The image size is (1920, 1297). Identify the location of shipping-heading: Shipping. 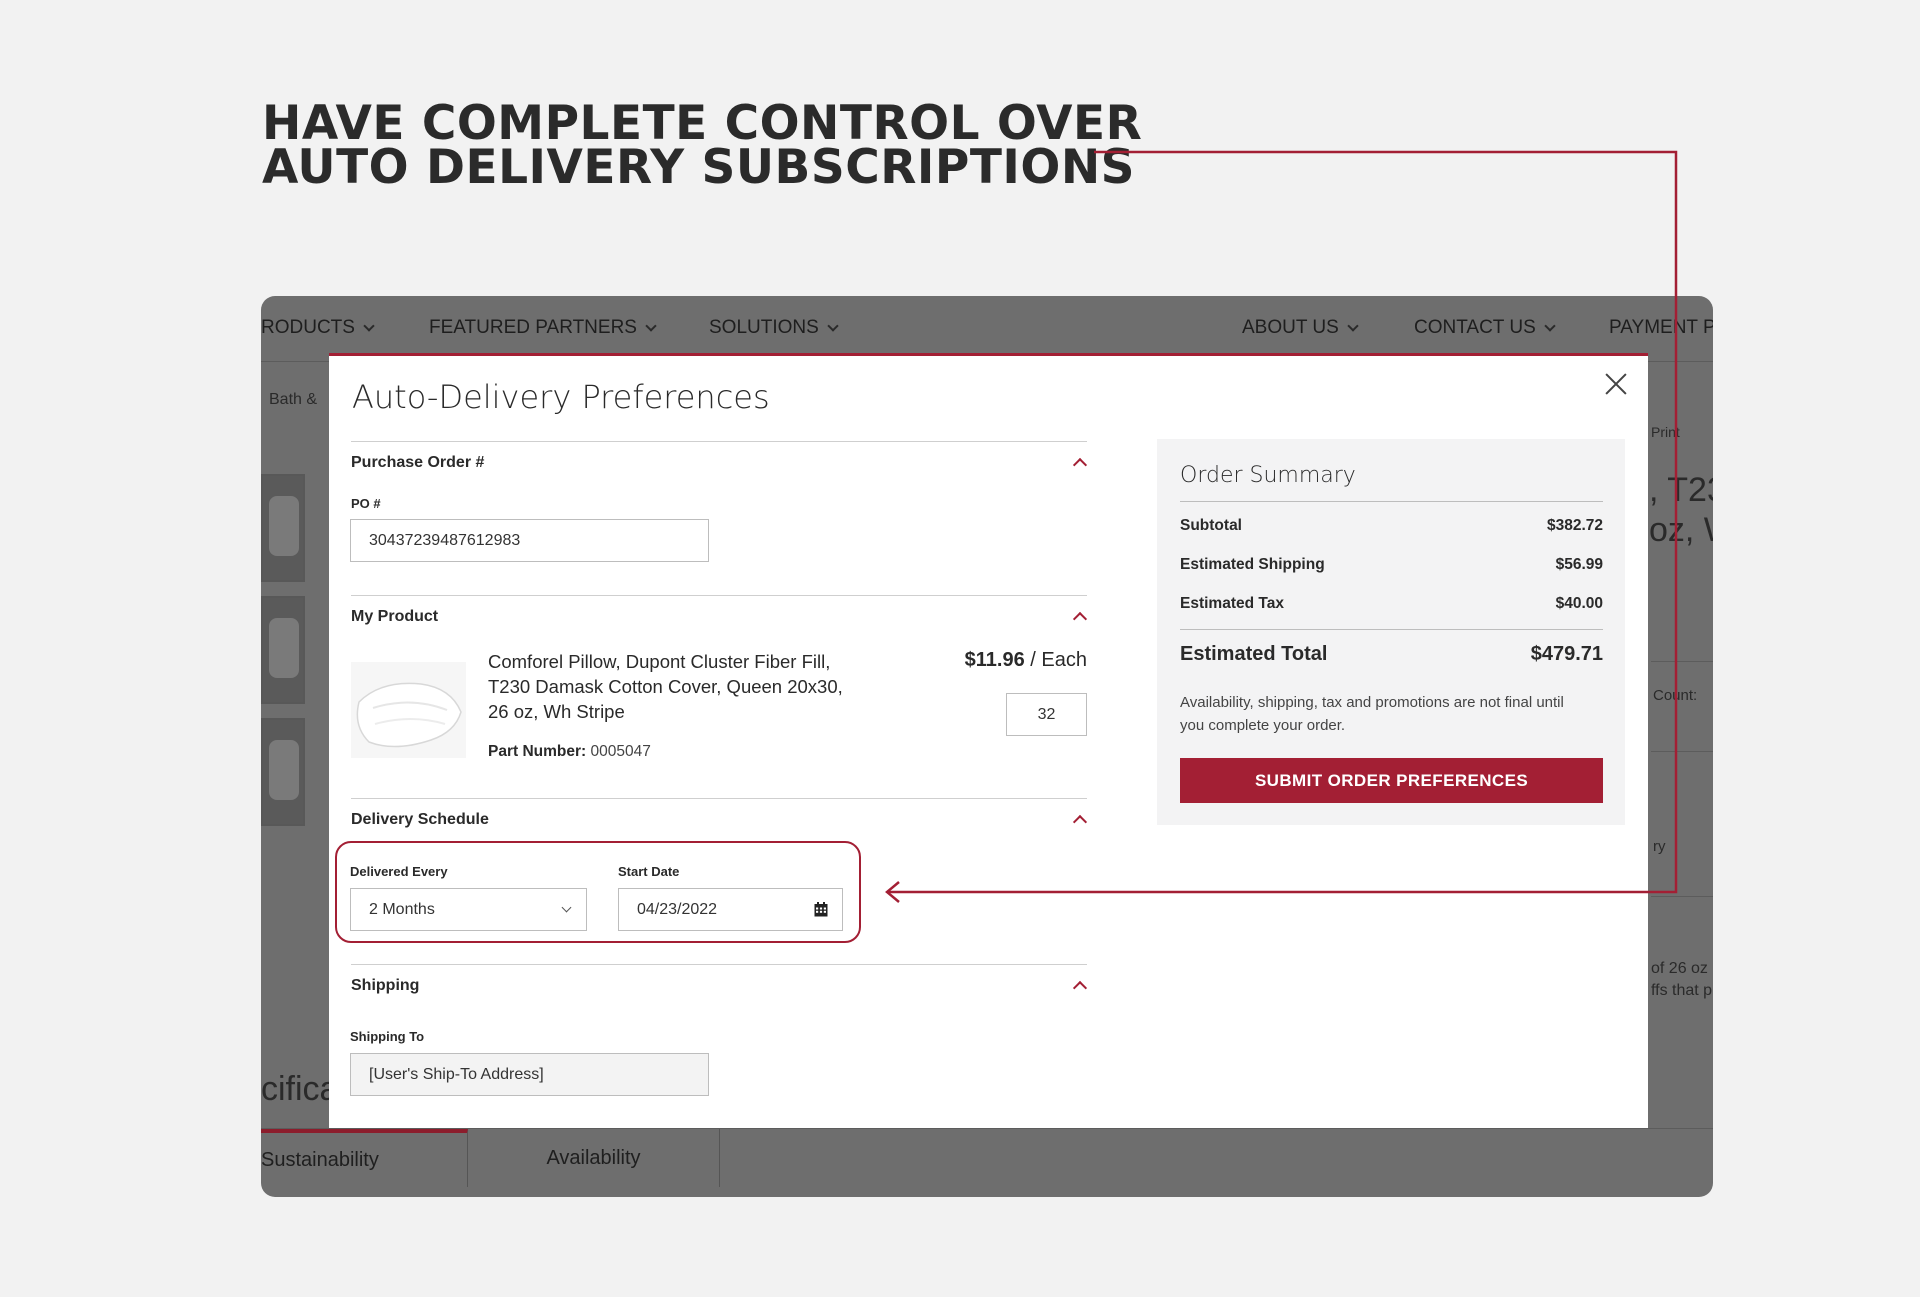
(385, 985).